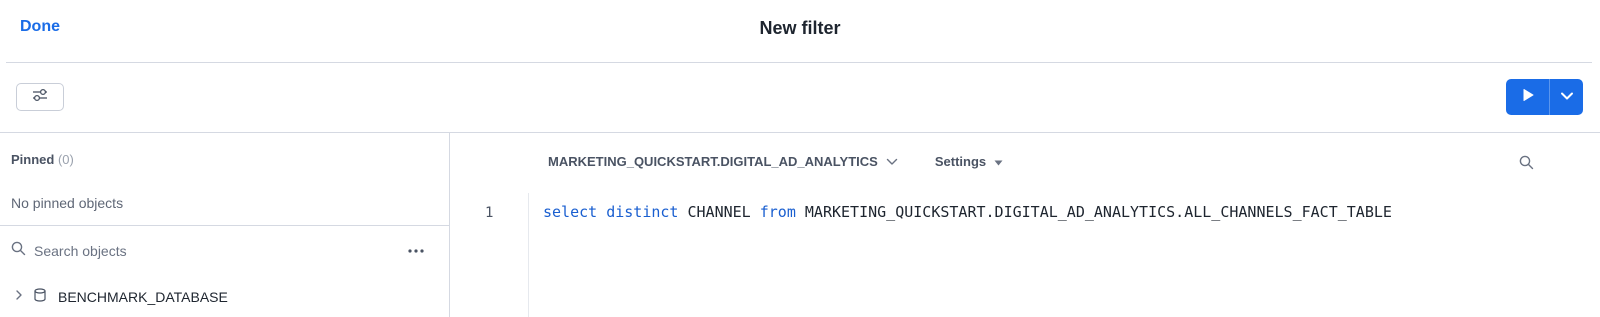  I want to click on code-keyword: distinct, so click(642, 212).